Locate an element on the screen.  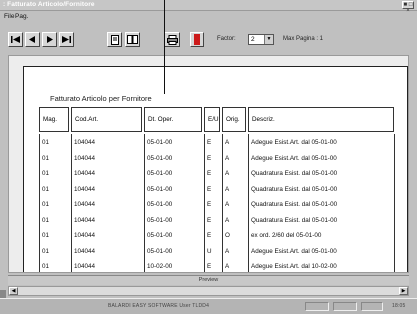
first-page-button is located at coordinates (15, 39).